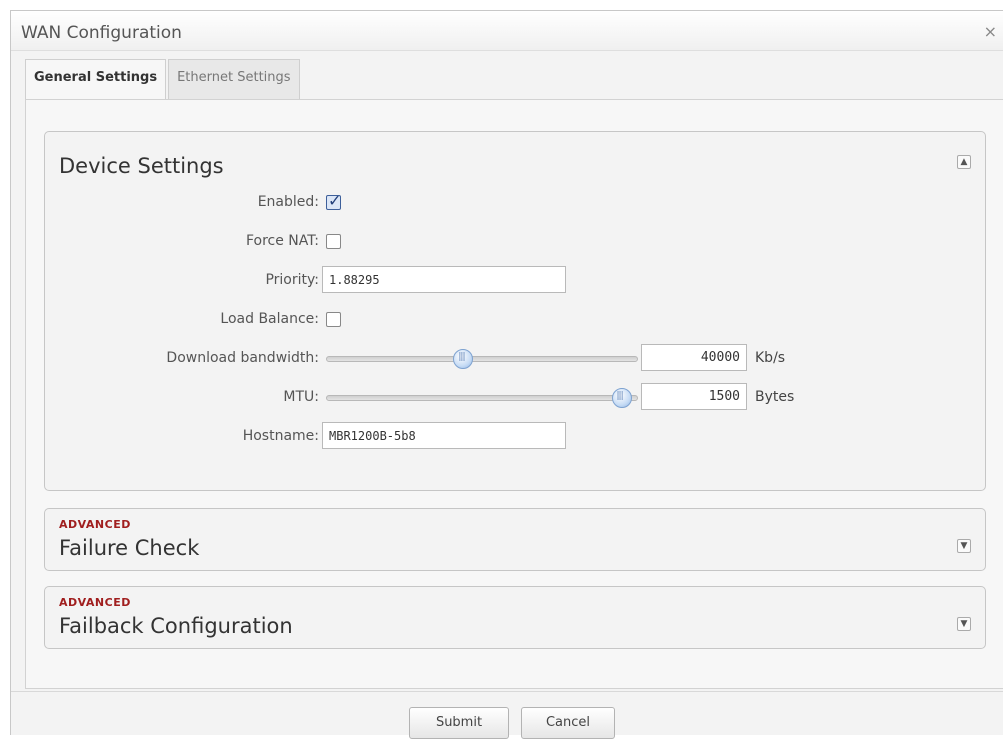 This screenshot has width=1003, height=739. Describe the element at coordinates (515, 539) in the screenshot. I see `failure-check-panel: ADVANCED Failure Check ▼` at that location.